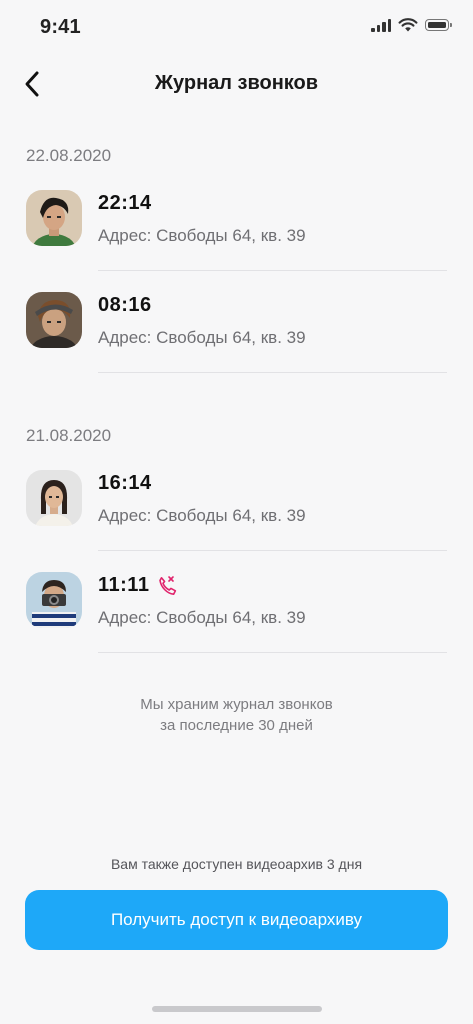  Describe the element at coordinates (69, 435) in the screenshot. I see `section-date: 21.08.2020` at that location.